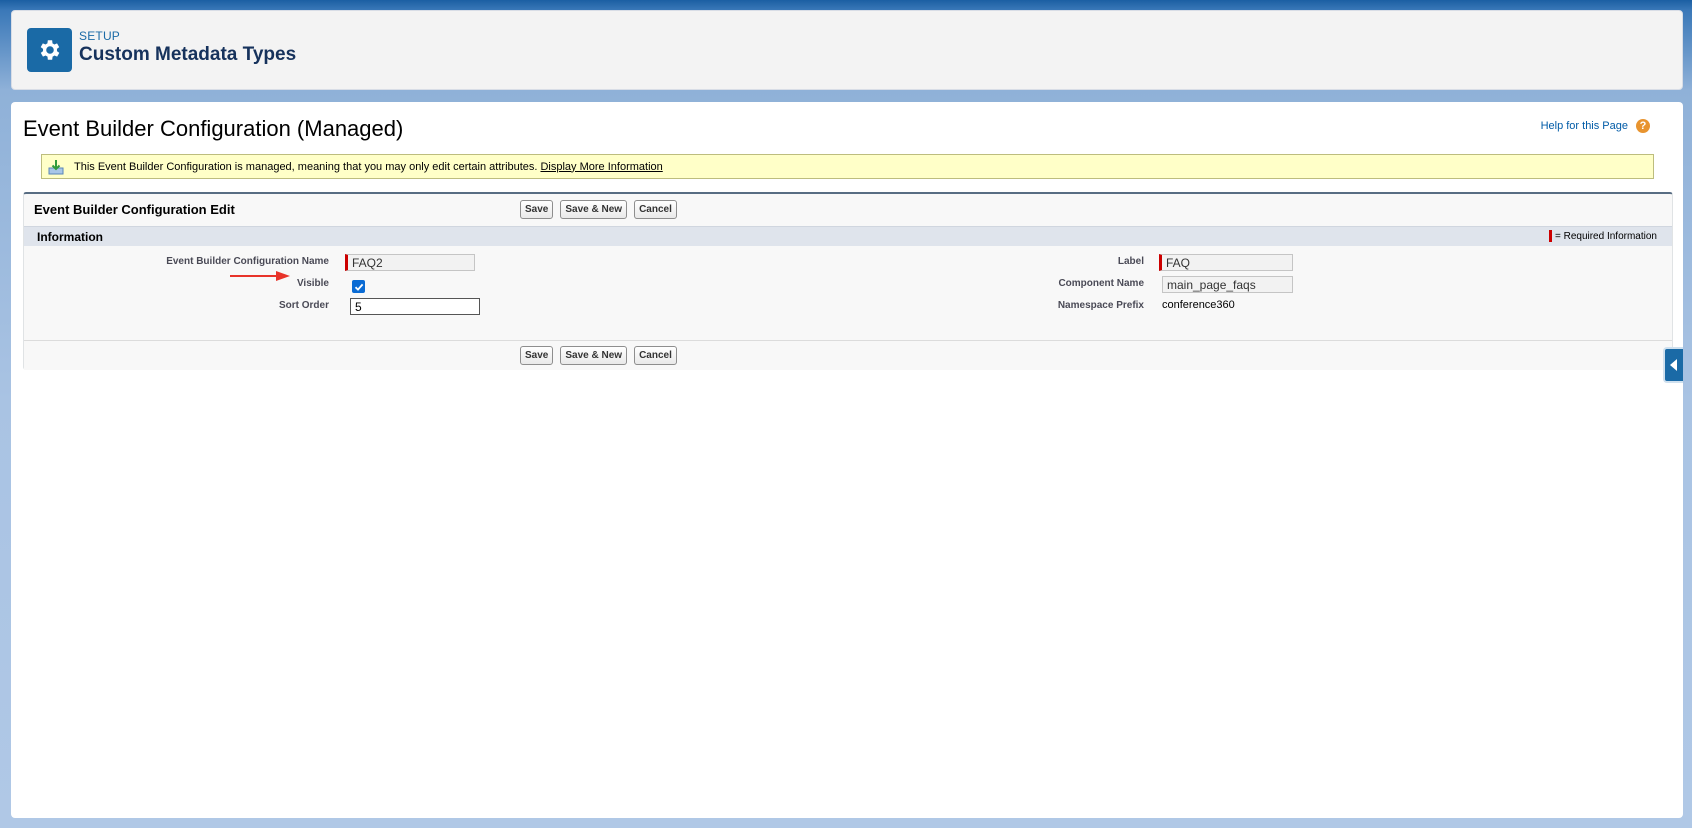 This screenshot has width=1692, height=828. I want to click on setup-title: Custom Metadata Types, so click(188, 54).